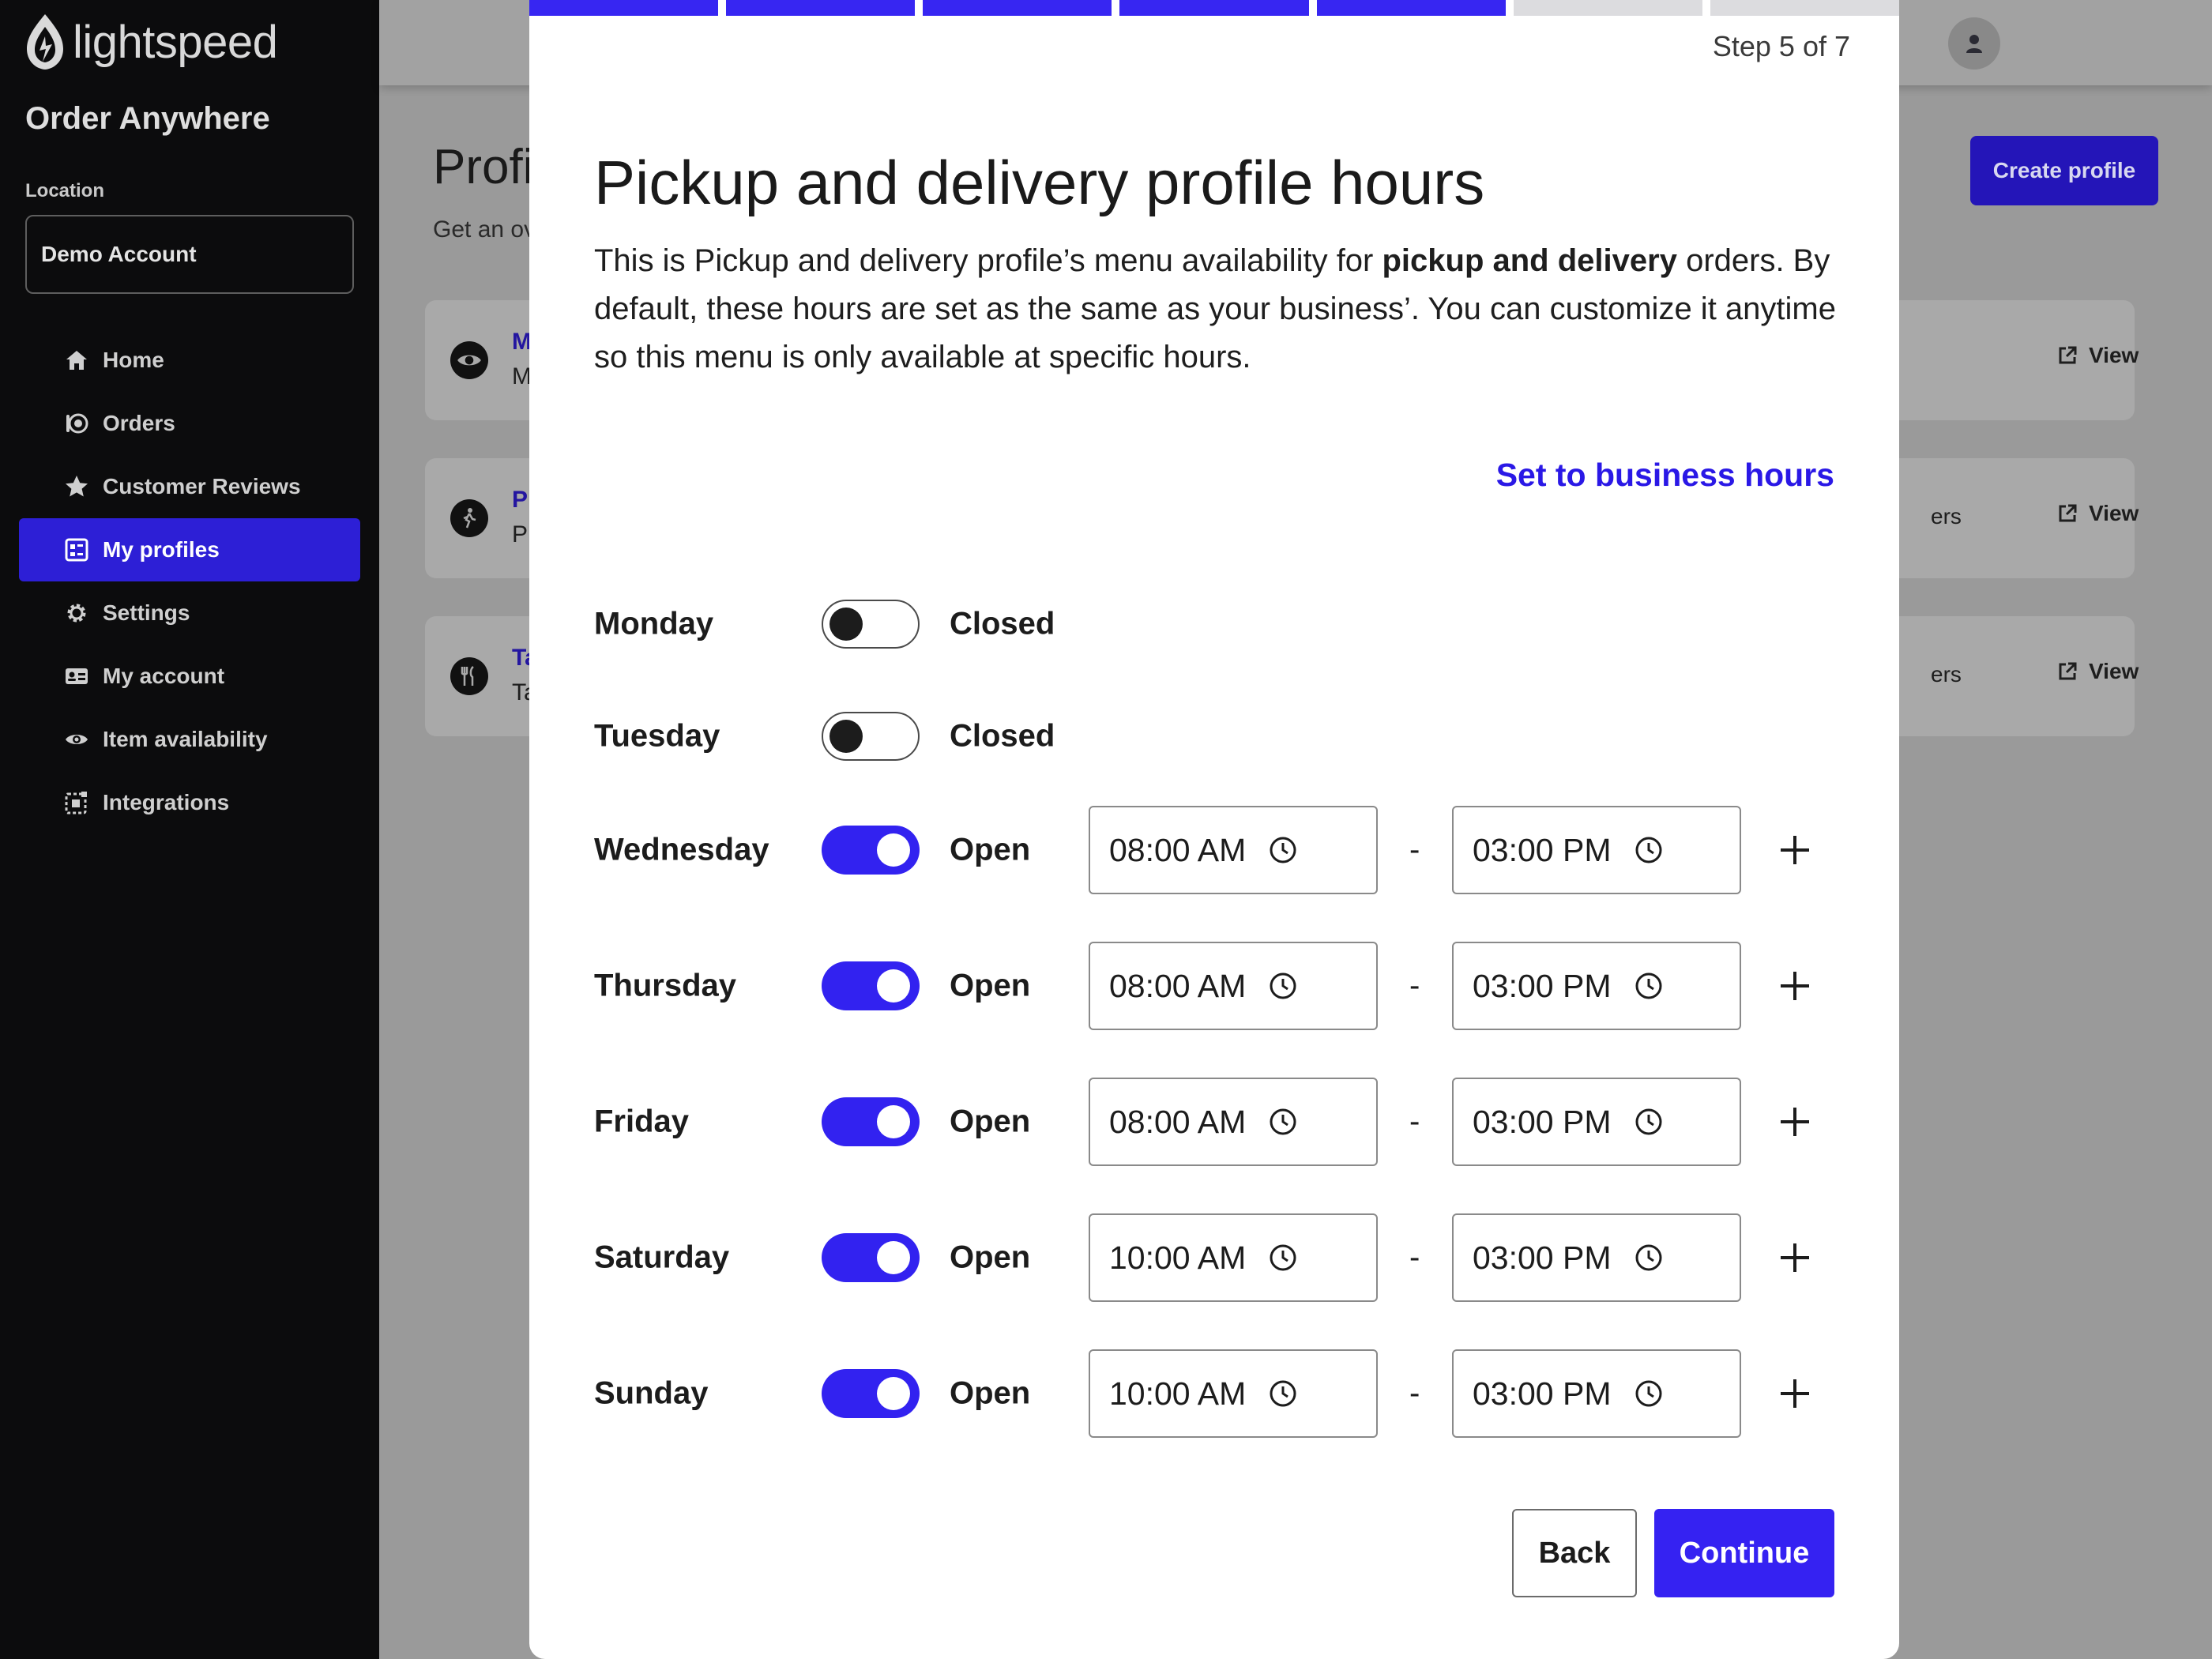 The height and width of the screenshot is (1659, 2212). What do you see at coordinates (76, 550) in the screenshot?
I see `profiles-icon` at bounding box center [76, 550].